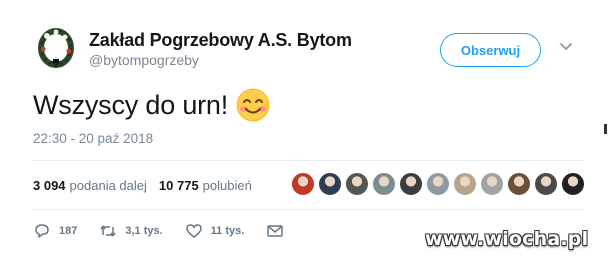 The image size is (610, 264). I want to click on tweet-stats: 3 094 podania dalej 10 775 polubień, so click(142, 185).